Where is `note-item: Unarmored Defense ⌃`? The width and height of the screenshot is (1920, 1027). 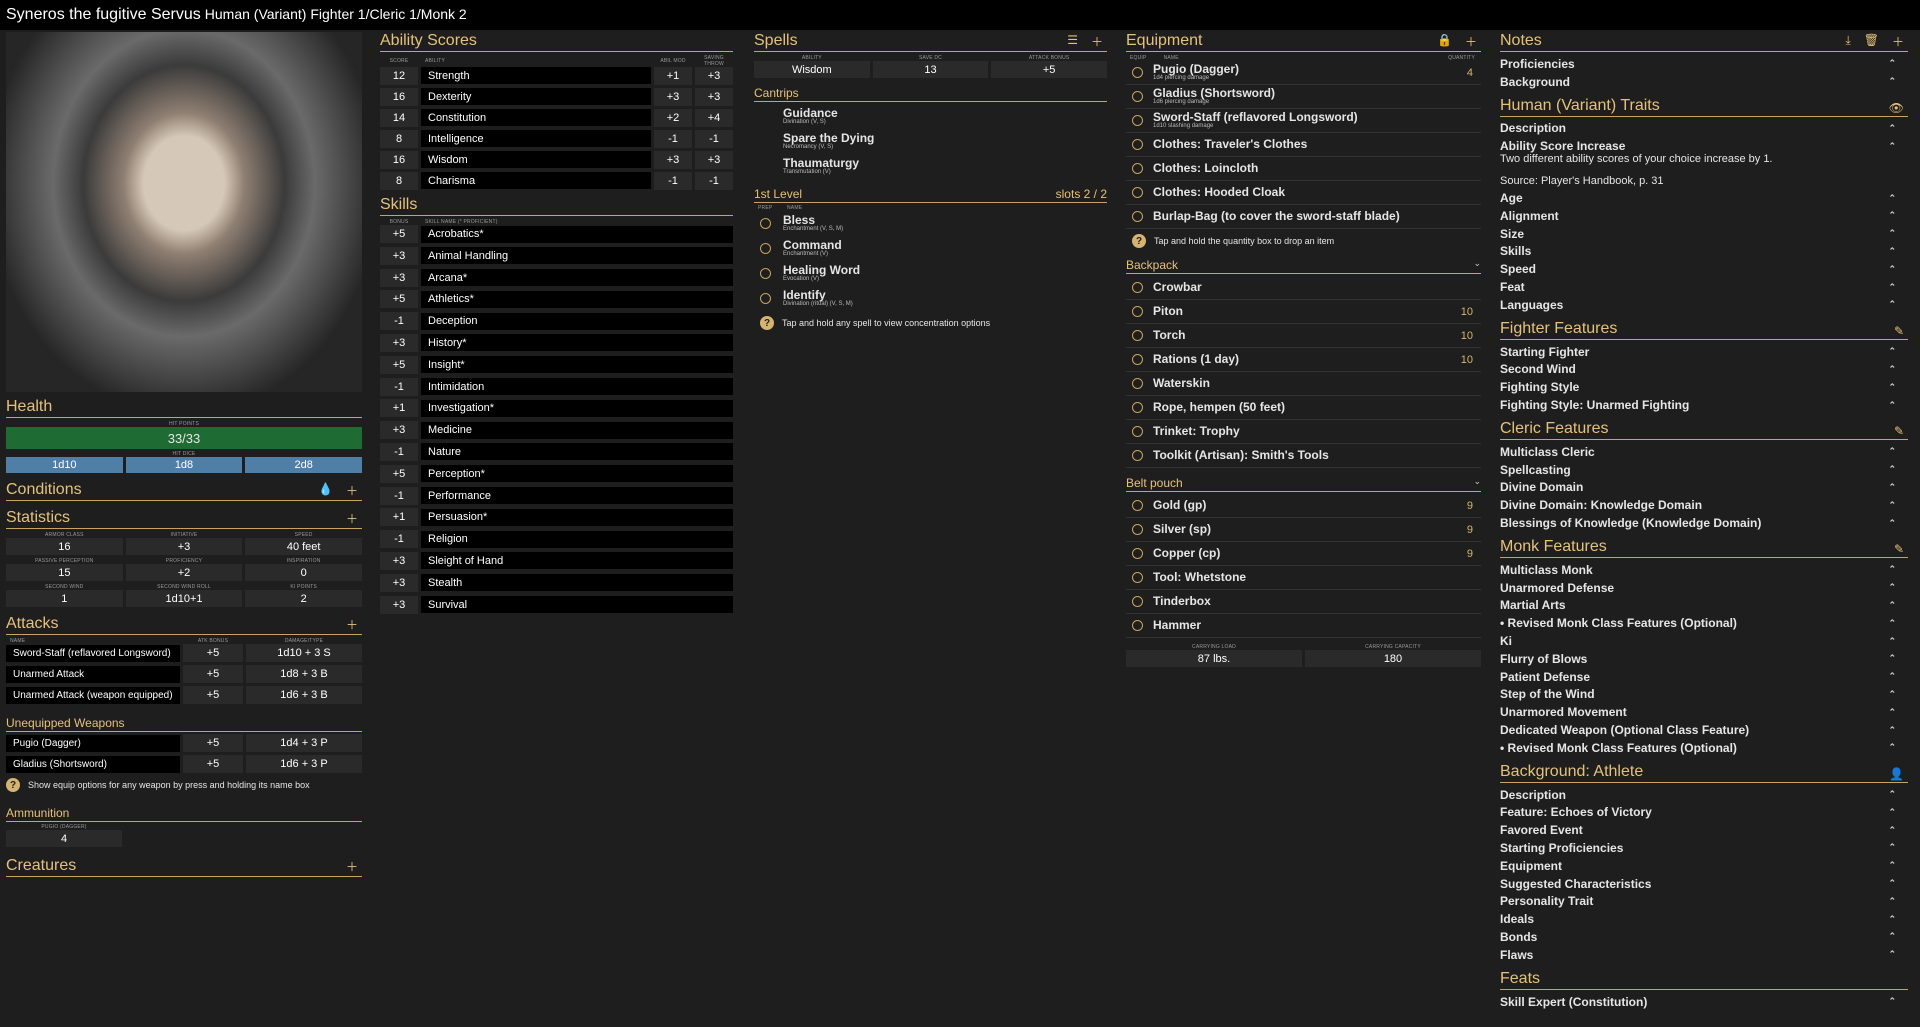
note-item: Unarmored Defense ⌃ is located at coordinates (1704, 588).